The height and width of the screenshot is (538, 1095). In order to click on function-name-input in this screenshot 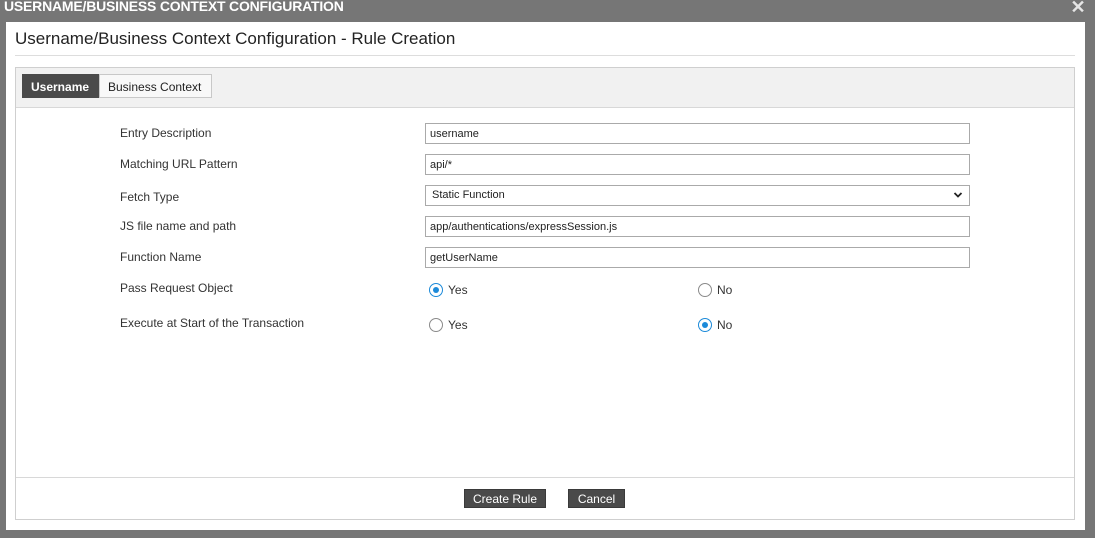, I will do `click(697, 257)`.